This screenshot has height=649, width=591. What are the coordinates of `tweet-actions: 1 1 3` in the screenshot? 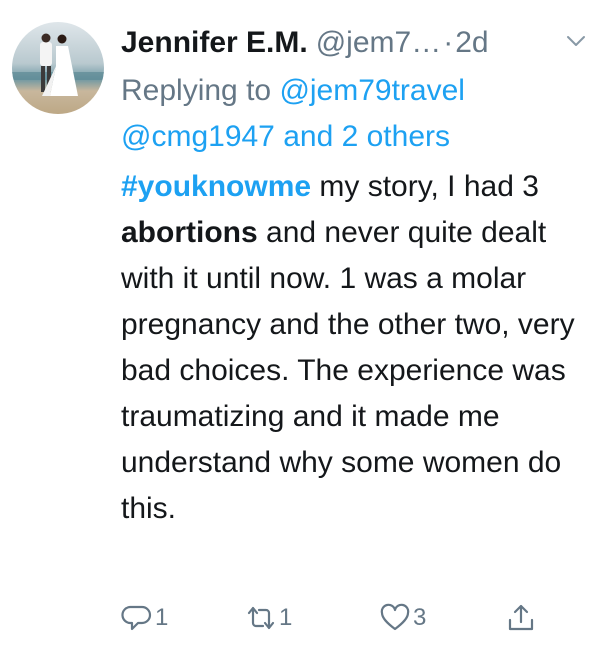 It's located at (331, 622).